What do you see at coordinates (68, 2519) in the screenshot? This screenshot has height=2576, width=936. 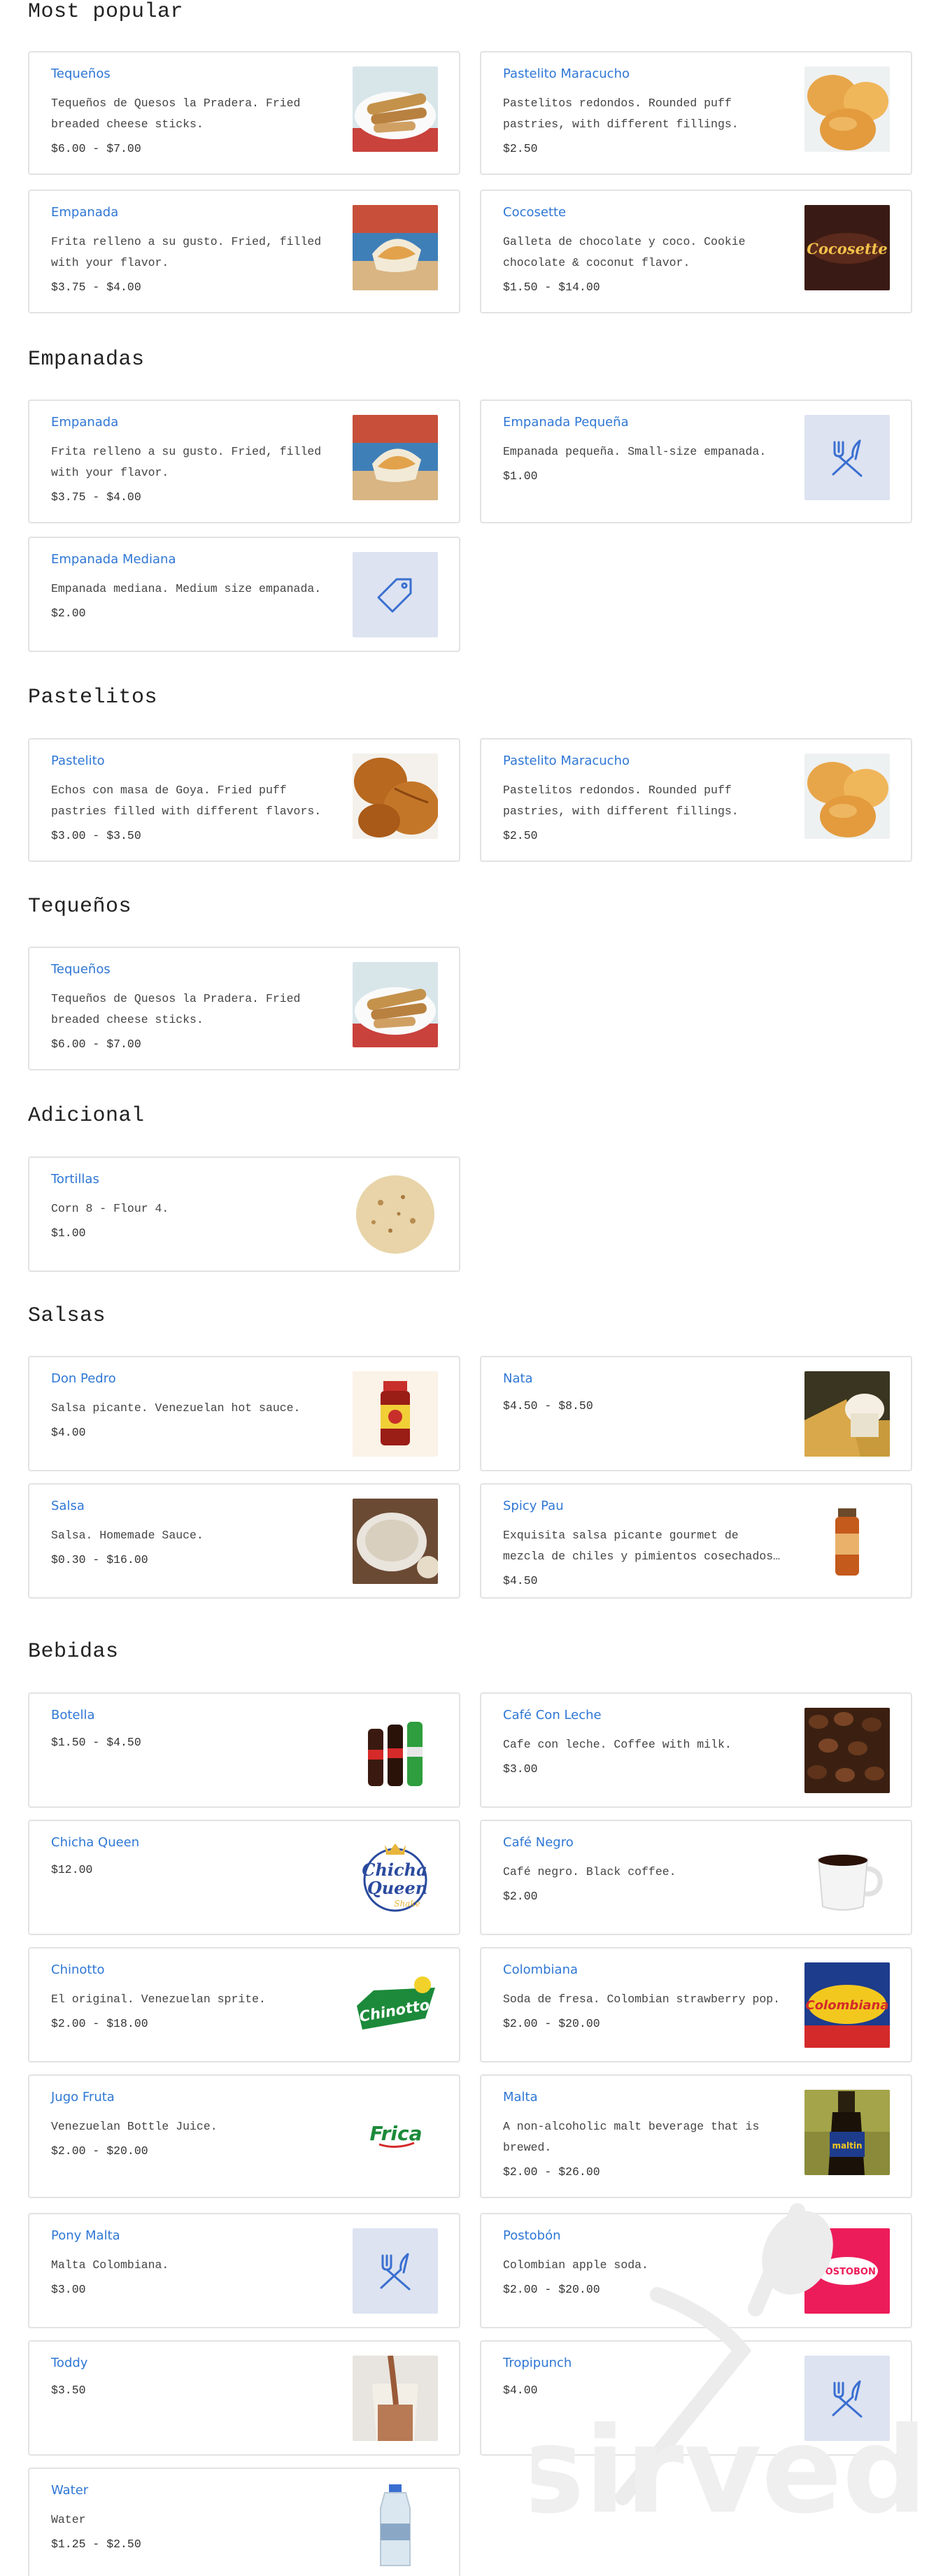 I see `item-description: Water` at bounding box center [68, 2519].